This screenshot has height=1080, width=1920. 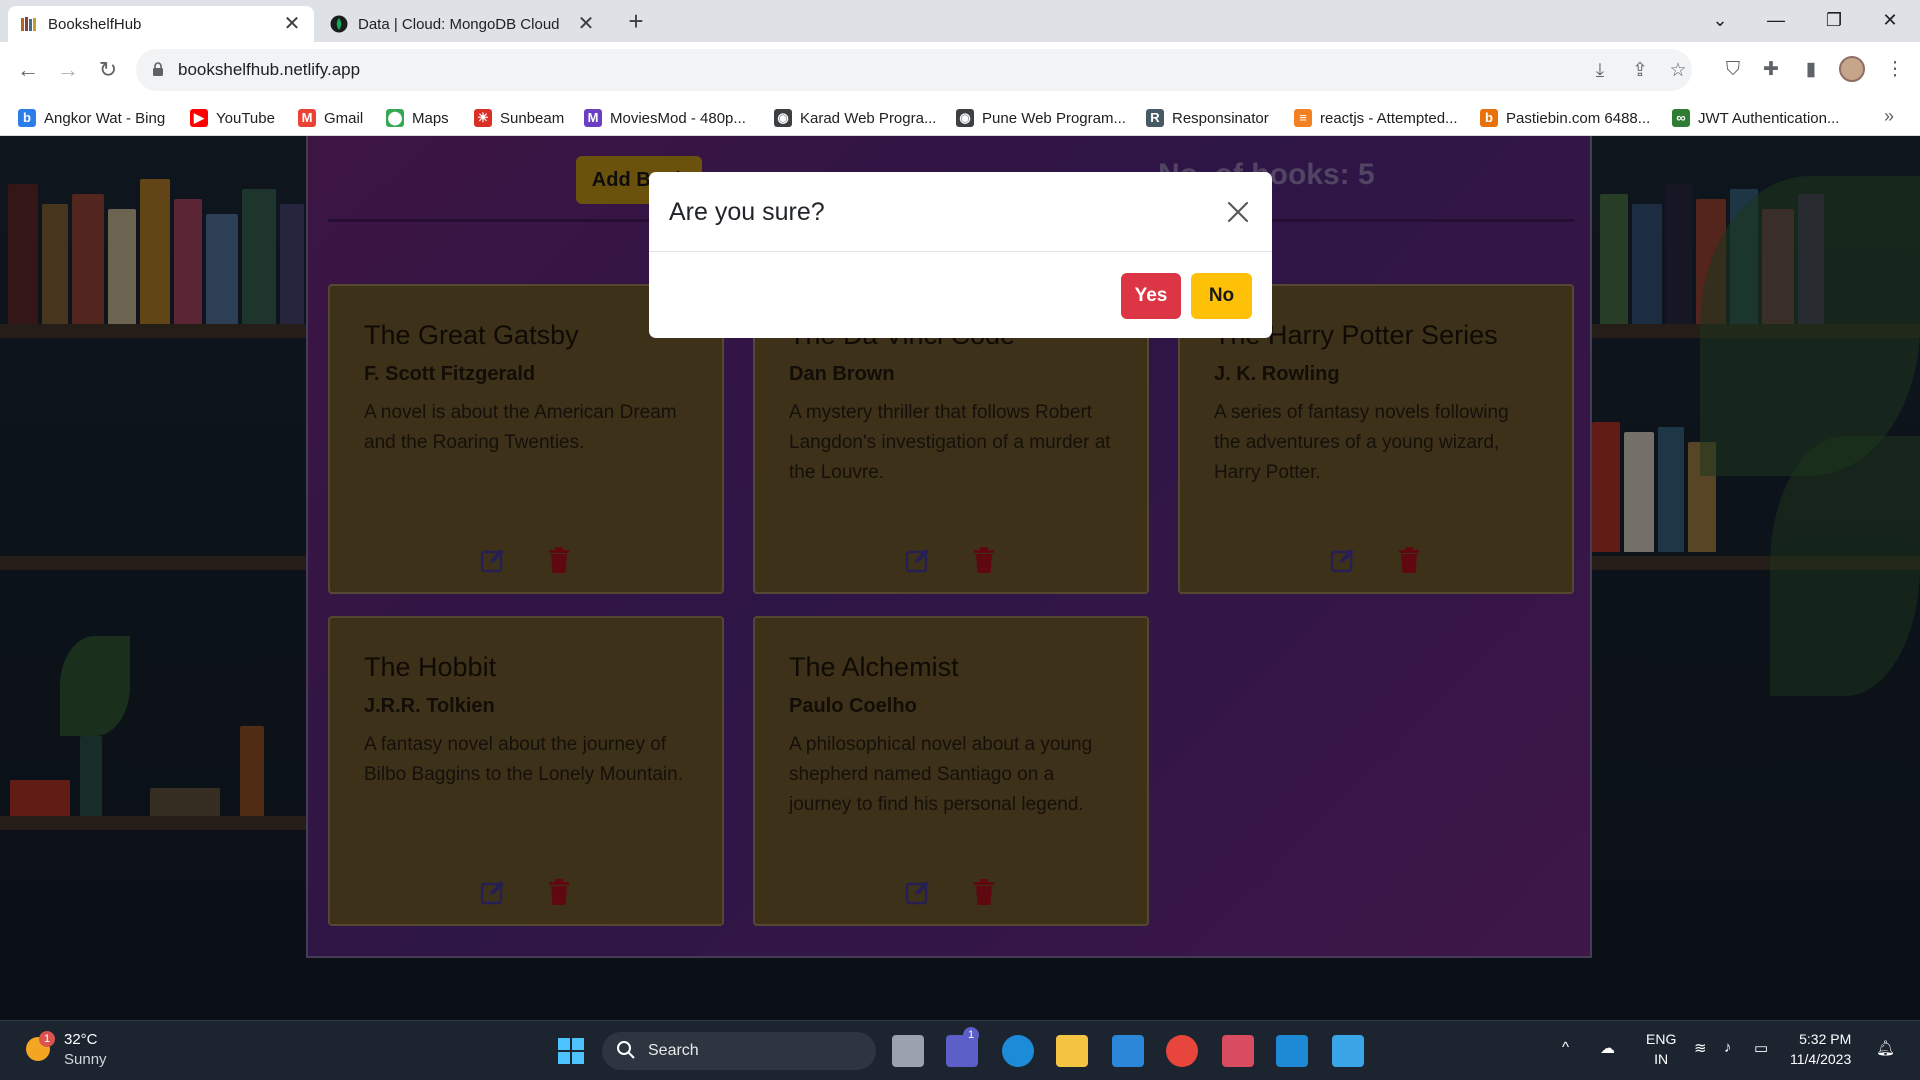 I want to click on modal-title: Are you sure?, so click(x=747, y=212).